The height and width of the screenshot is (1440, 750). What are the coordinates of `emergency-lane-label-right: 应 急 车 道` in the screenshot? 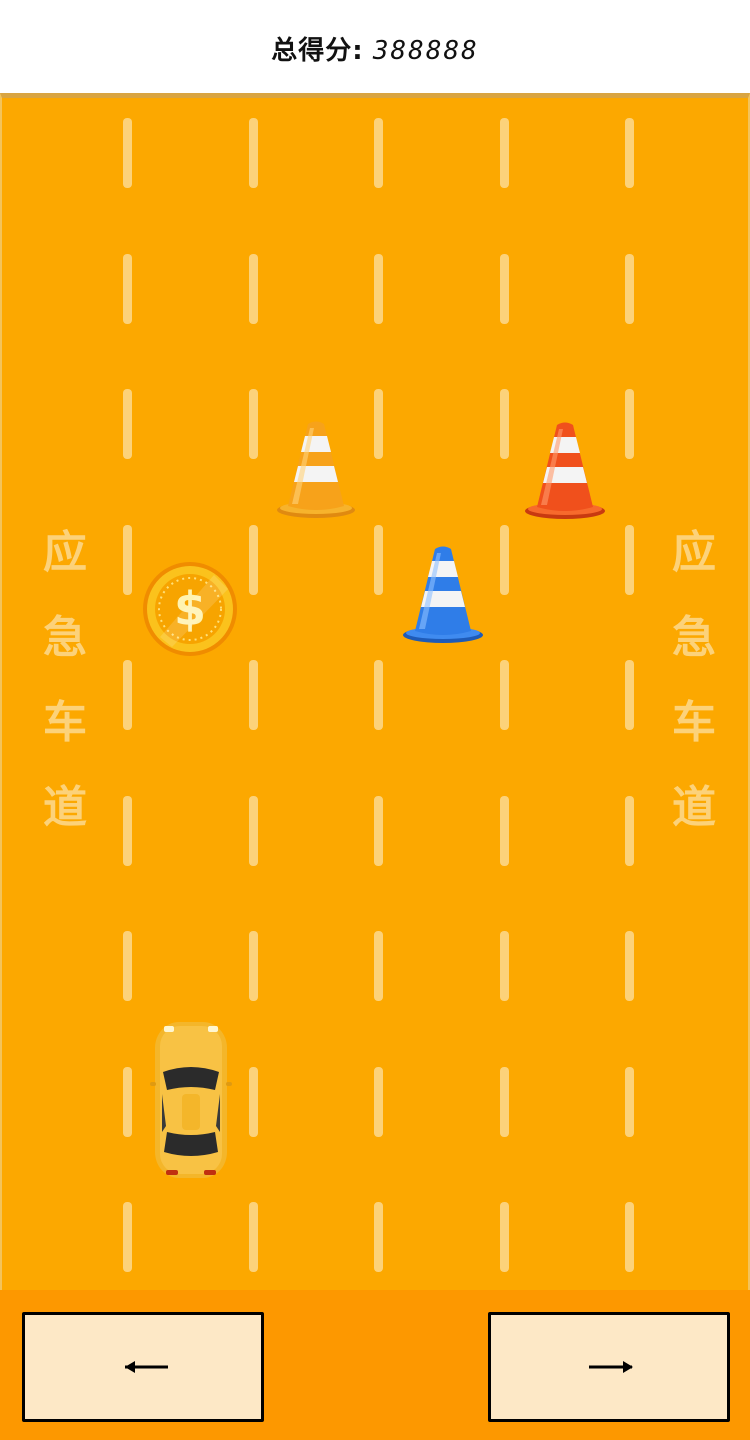 It's located at (694, 680).